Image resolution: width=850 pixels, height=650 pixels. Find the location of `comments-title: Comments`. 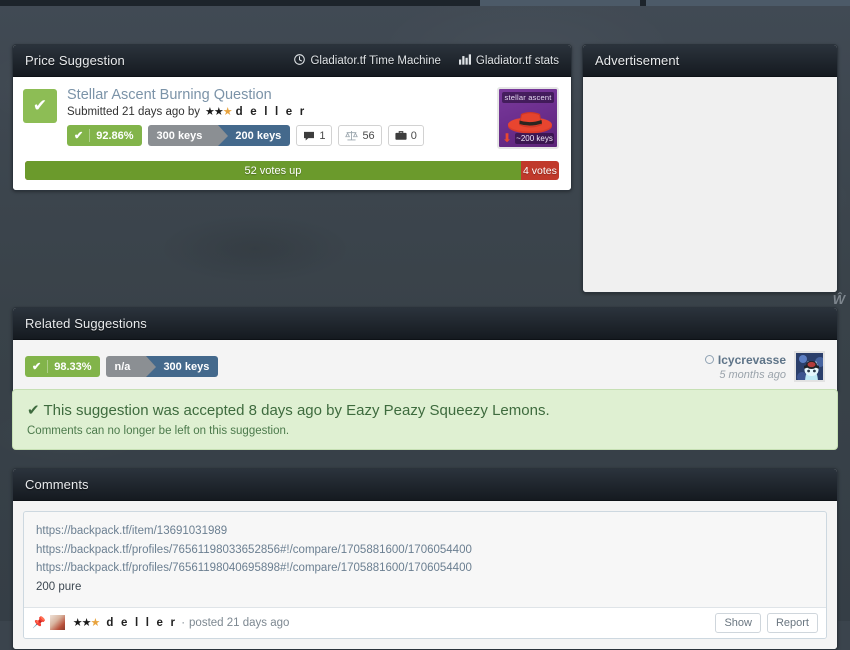

comments-title: Comments is located at coordinates (57, 484).